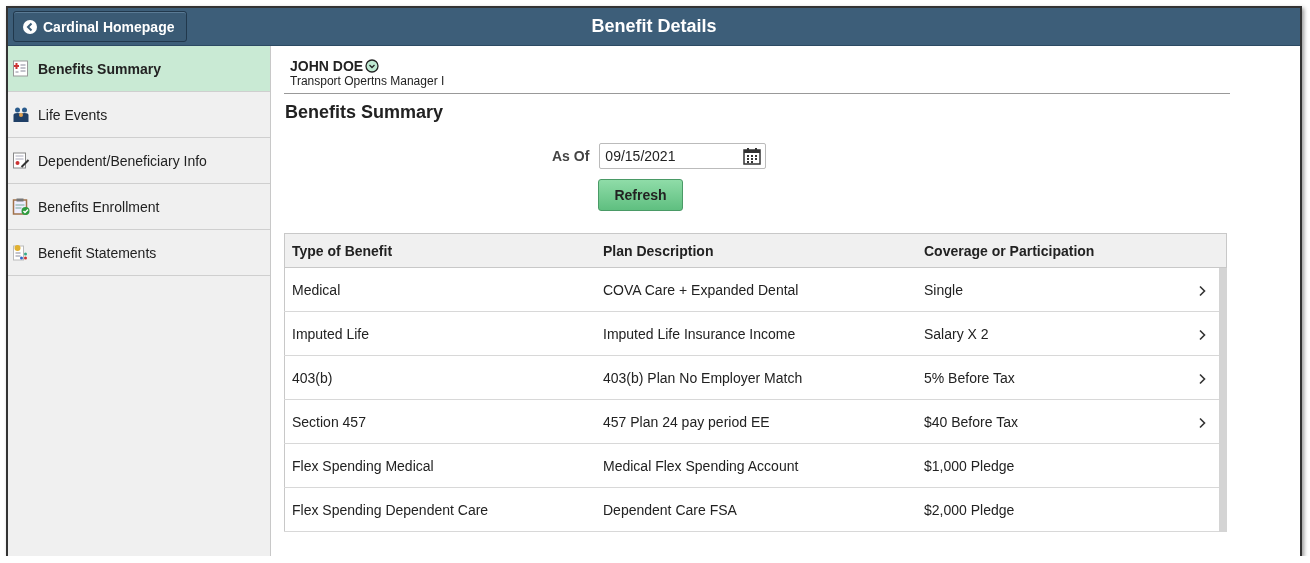  What do you see at coordinates (440, 421) in the screenshot?
I see `table-cell: Section 457` at bounding box center [440, 421].